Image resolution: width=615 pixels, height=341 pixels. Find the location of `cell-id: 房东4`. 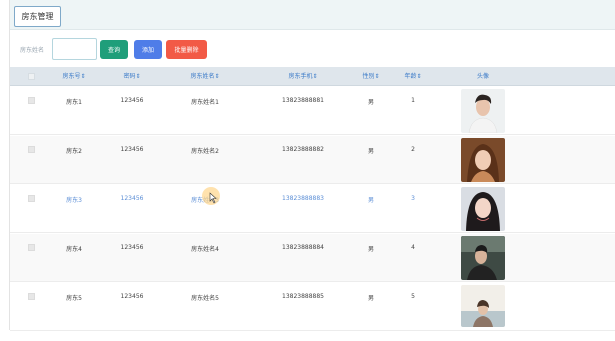

cell-id: 房东4 is located at coordinates (74, 249).